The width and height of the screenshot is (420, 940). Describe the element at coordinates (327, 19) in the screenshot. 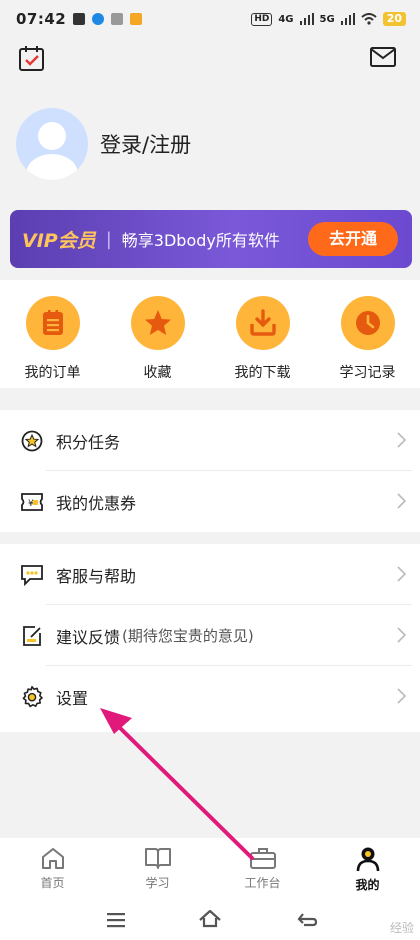

I see `network-5g-label: 5G` at that location.